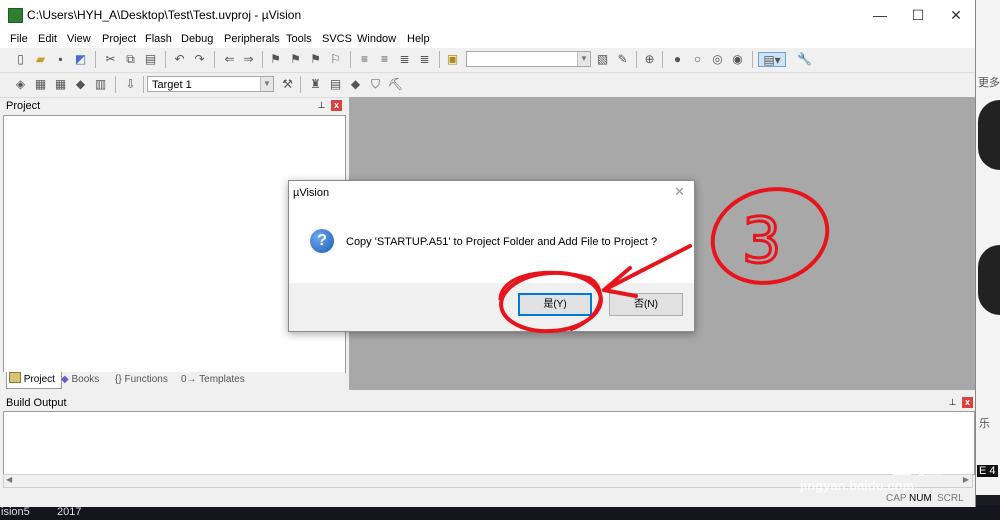 This screenshot has width=1000, height=520. What do you see at coordinates (857, 463) in the screenshot?
I see `baidu-watermark-logo: Bai du 经验` at bounding box center [857, 463].